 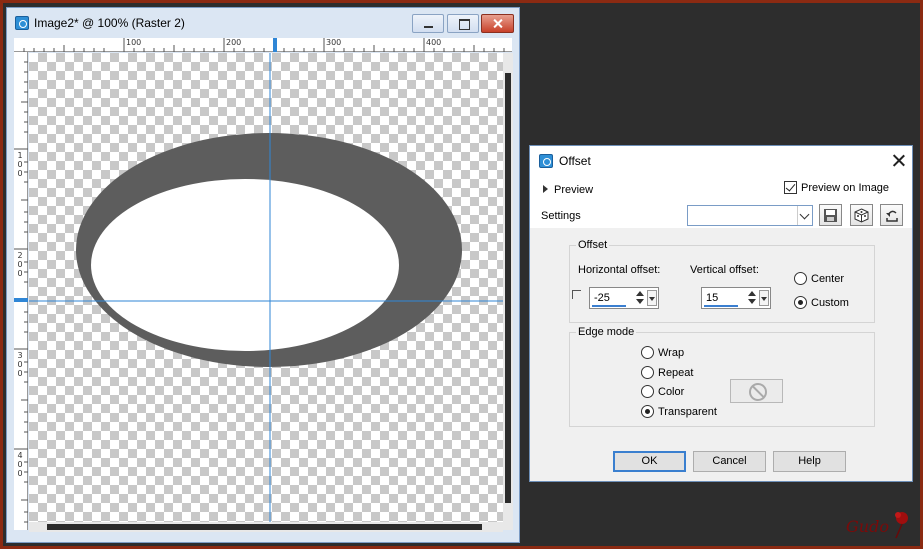 I want to click on preview-label: Preview, so click(x=574, y=190).